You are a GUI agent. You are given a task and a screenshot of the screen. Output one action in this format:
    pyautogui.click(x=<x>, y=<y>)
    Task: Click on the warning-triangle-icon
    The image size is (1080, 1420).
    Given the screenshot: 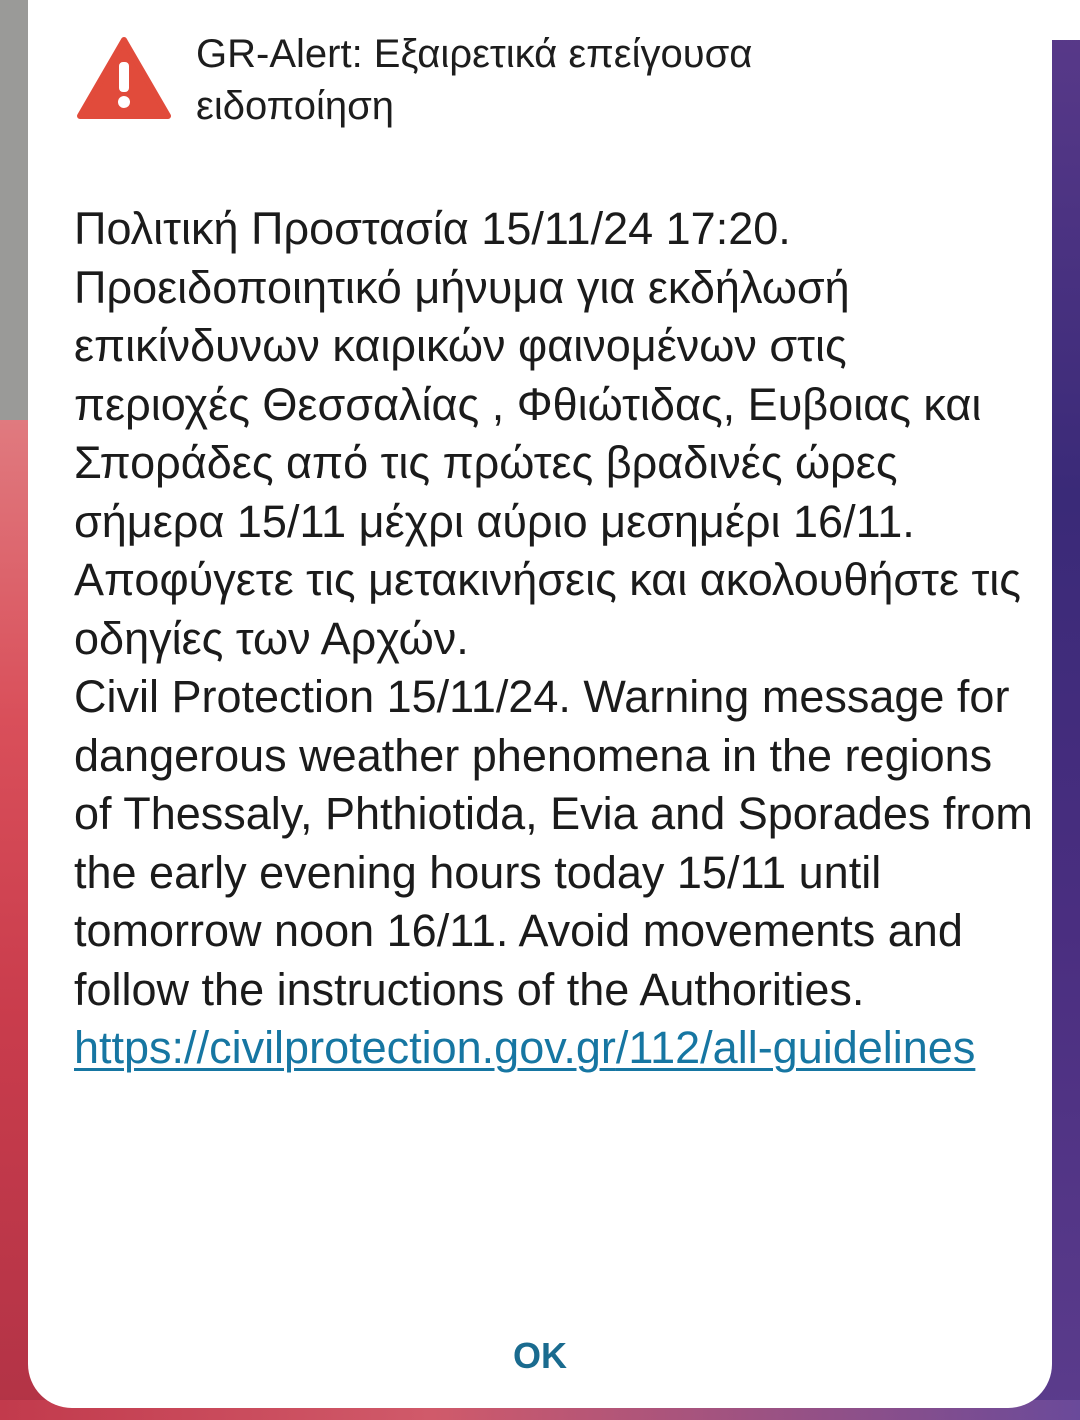 What is the action you would take?
    pyautogui.click(x=124, y=78)
    